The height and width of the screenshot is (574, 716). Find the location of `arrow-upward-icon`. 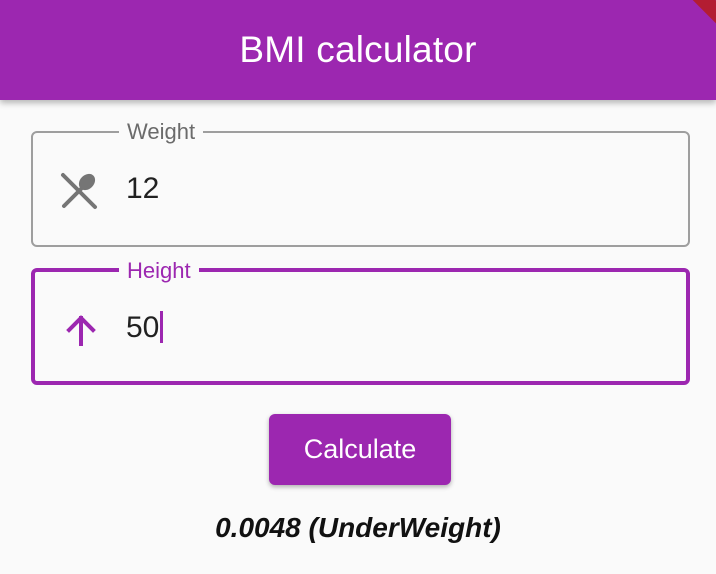

arrow-upward-icon is located at coordinates (81, 330).